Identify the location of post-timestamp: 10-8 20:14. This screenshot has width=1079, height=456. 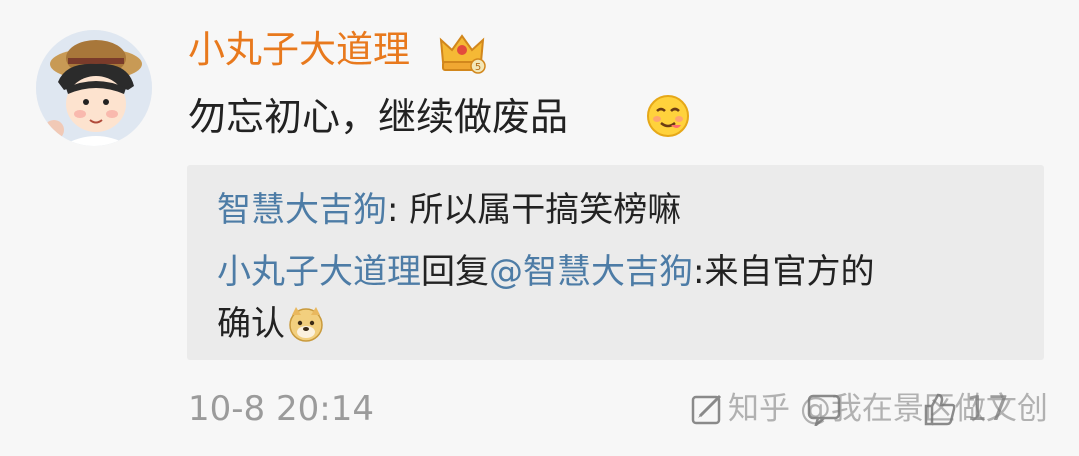
(281, 409).